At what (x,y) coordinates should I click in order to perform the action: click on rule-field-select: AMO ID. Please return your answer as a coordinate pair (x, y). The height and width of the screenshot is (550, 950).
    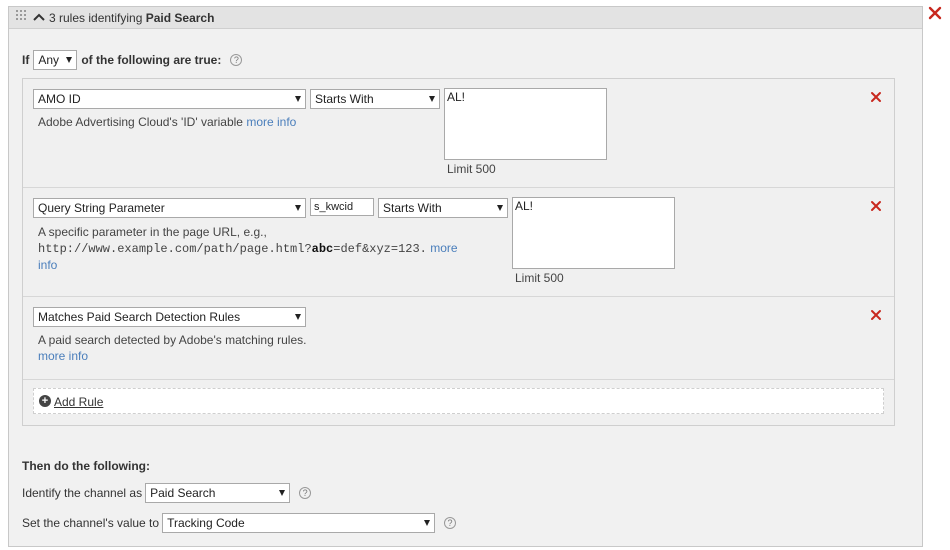
    Looking at the image, I should click on (169, 99).